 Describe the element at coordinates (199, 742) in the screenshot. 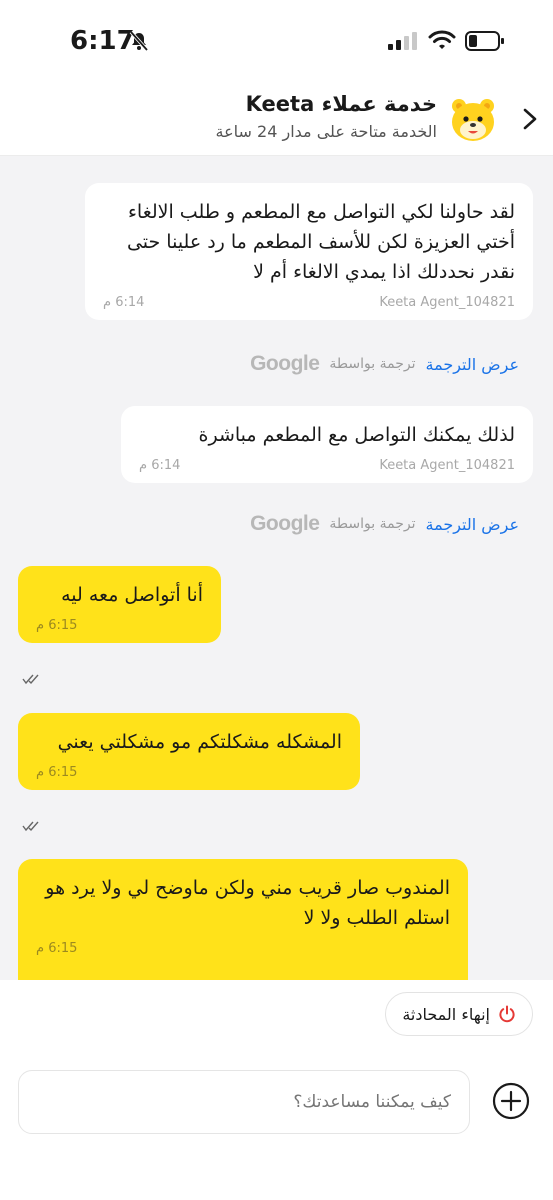

I see `message-text: المشكله مشكلتكم مو مشكلتي يعني` at that location.